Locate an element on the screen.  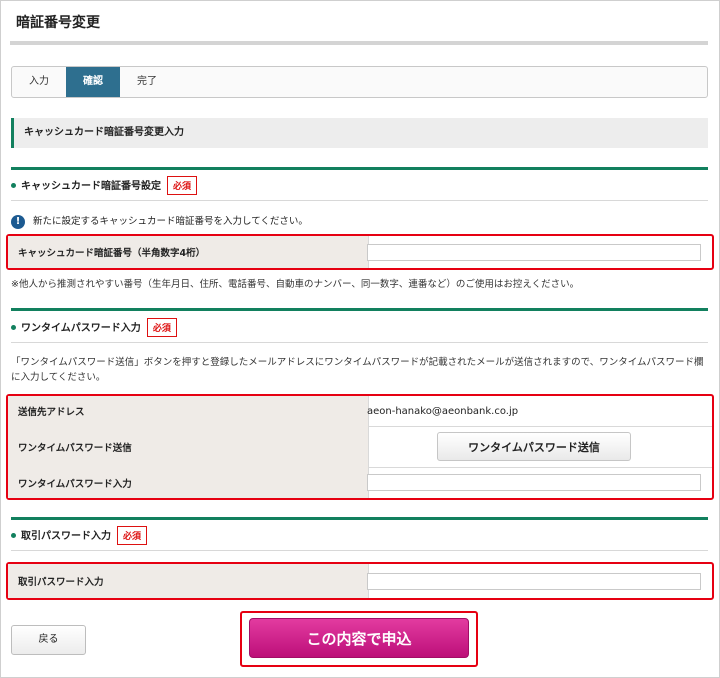
trade-password-input is located at coordinates (534, 581).